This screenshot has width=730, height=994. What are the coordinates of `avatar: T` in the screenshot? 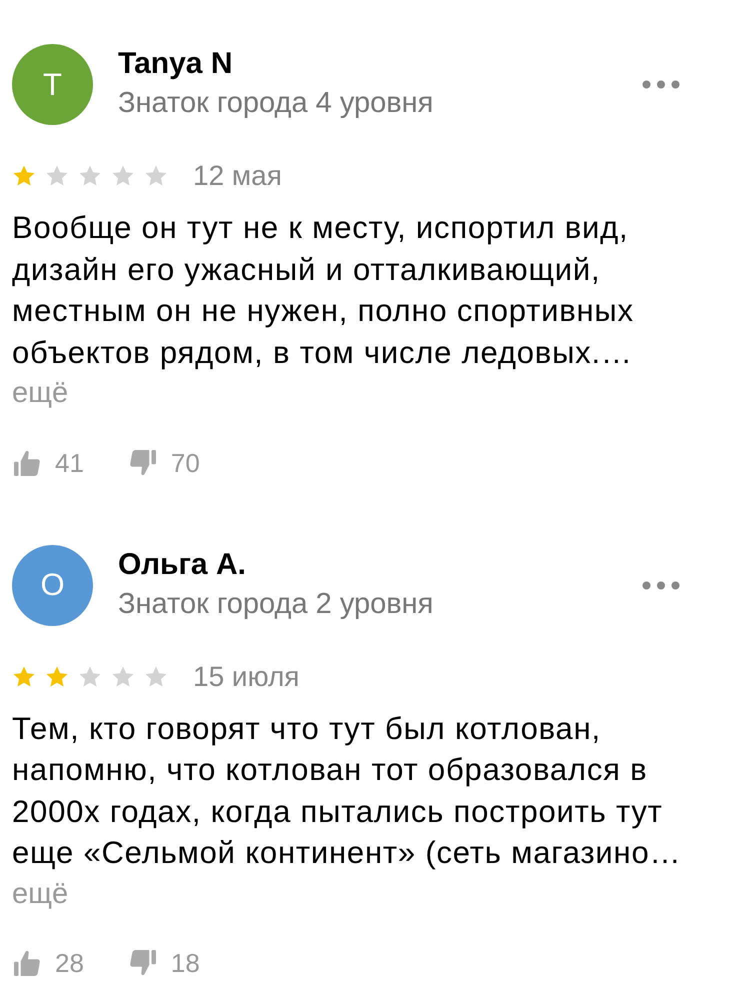 It's located at (52, 84).